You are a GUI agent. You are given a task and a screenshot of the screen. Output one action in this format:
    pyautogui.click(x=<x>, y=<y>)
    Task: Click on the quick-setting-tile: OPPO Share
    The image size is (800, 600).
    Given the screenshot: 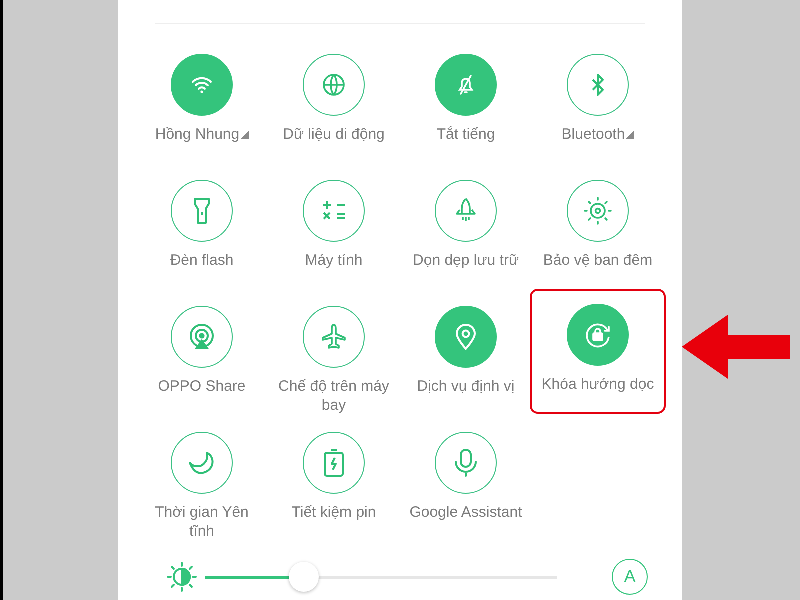 What is the action you would take?
    pyautogui.click(x=202, y=351)
    